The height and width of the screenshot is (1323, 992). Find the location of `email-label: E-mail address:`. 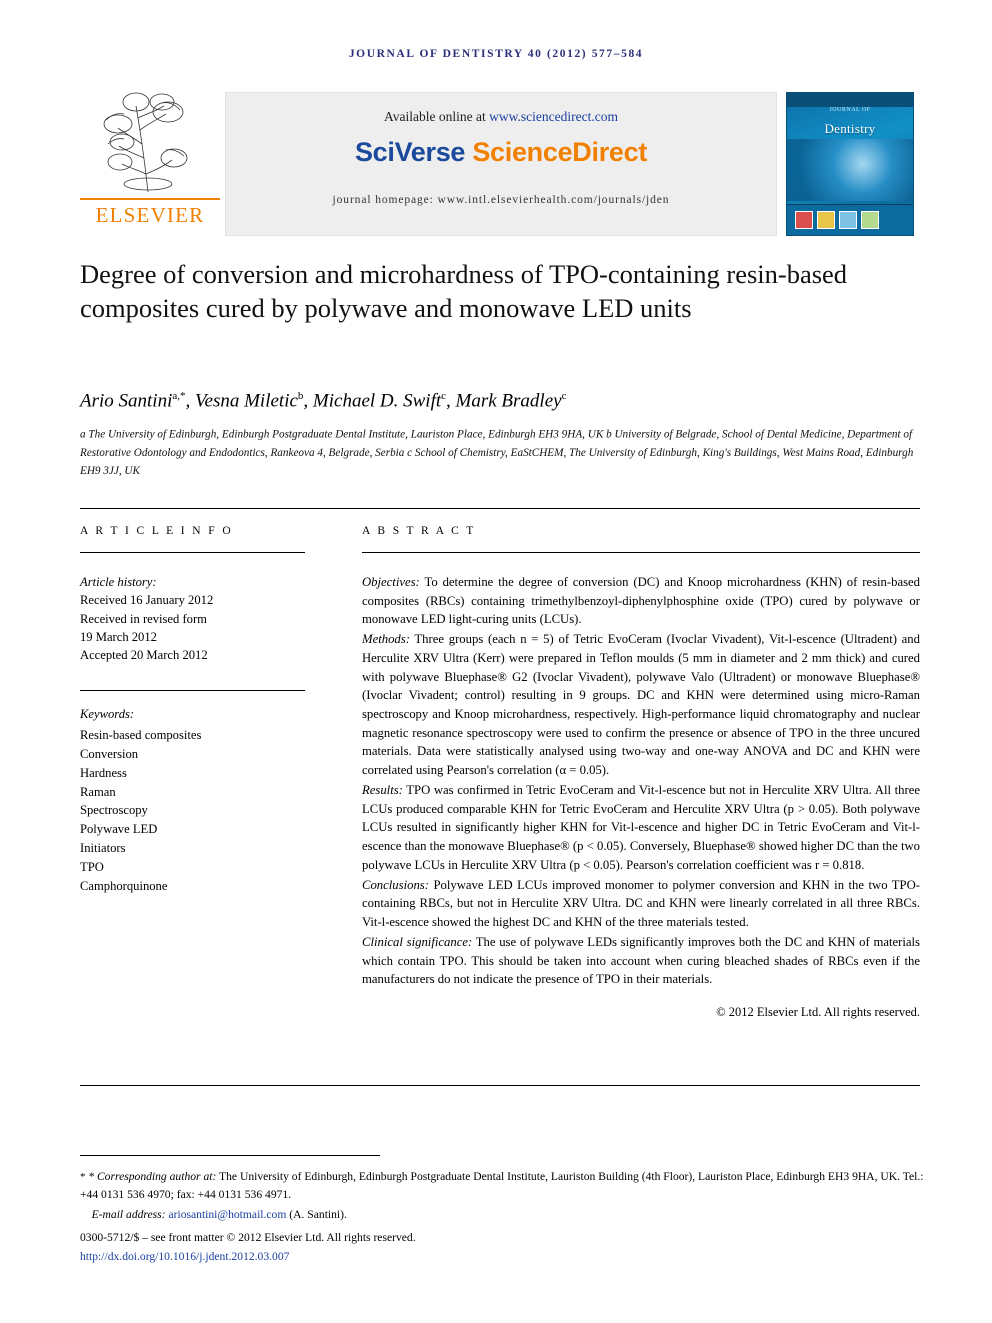

email-label: E-mail address: is located at coordinates (128, 1214).